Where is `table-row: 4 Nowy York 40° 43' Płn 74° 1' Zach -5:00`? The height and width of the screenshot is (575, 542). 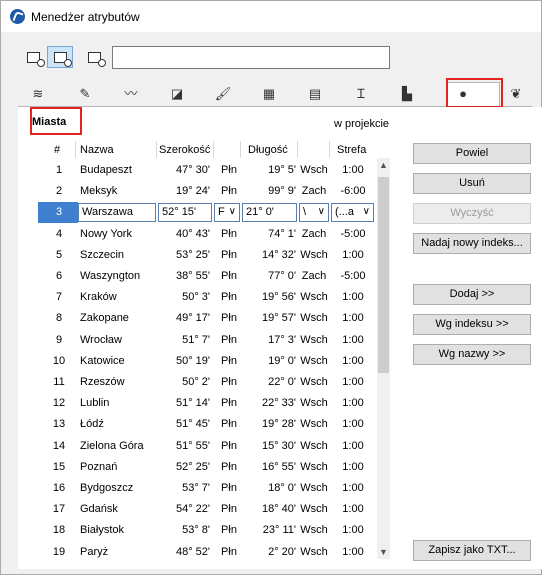
table-row: 4 Nowy York 40° 43' Płn 74° 1' Zach -5:00 is located at coordinates (207, 234).